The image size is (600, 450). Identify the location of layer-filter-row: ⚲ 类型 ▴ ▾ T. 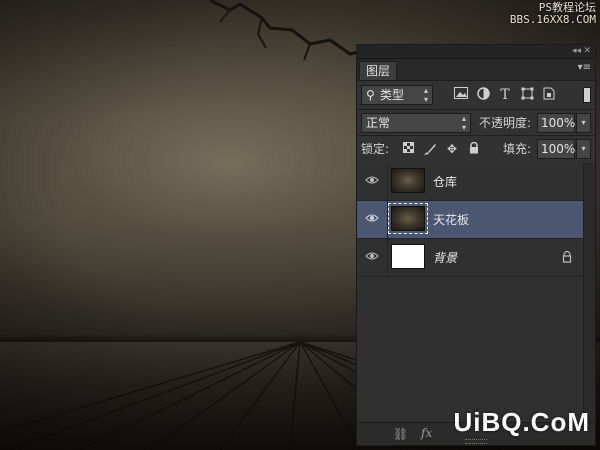
(476, 95).